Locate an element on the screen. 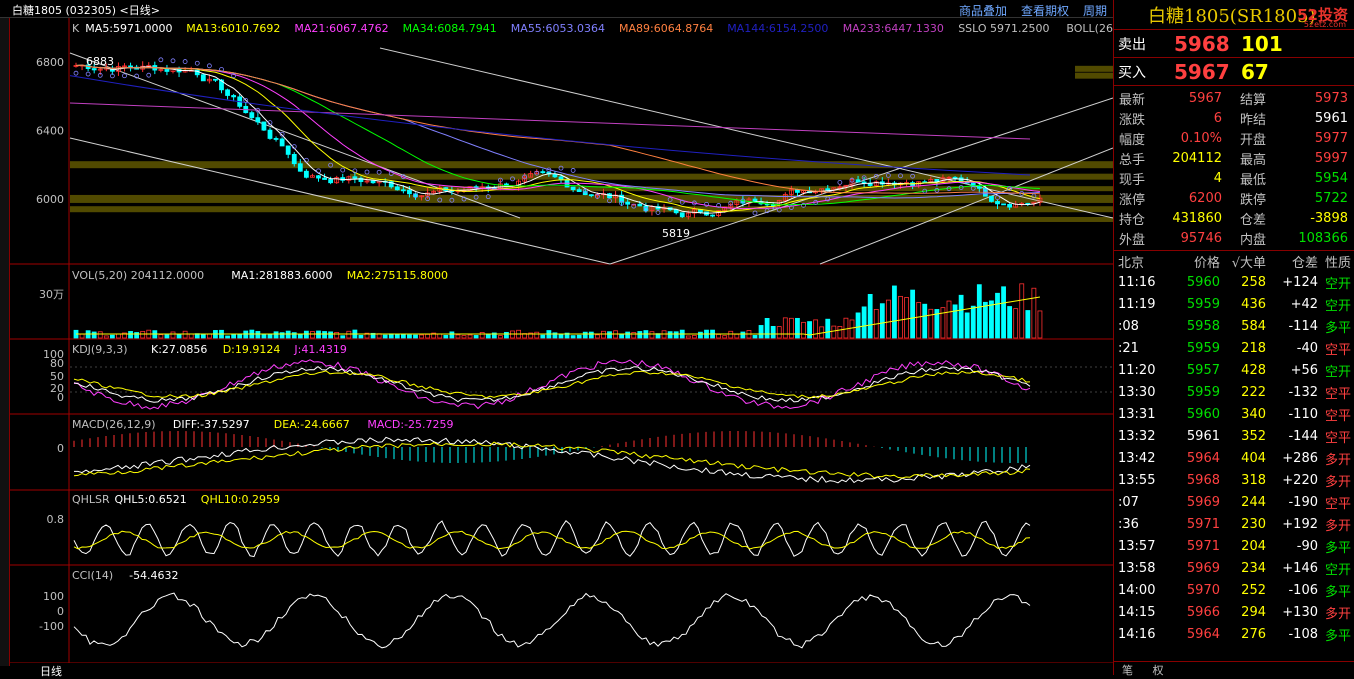 Image resolution: width=1354 pixels, height=679 pixels. tick-row: 11:16 5960 258 +124 空开 is located at coordinates (1234, 282).